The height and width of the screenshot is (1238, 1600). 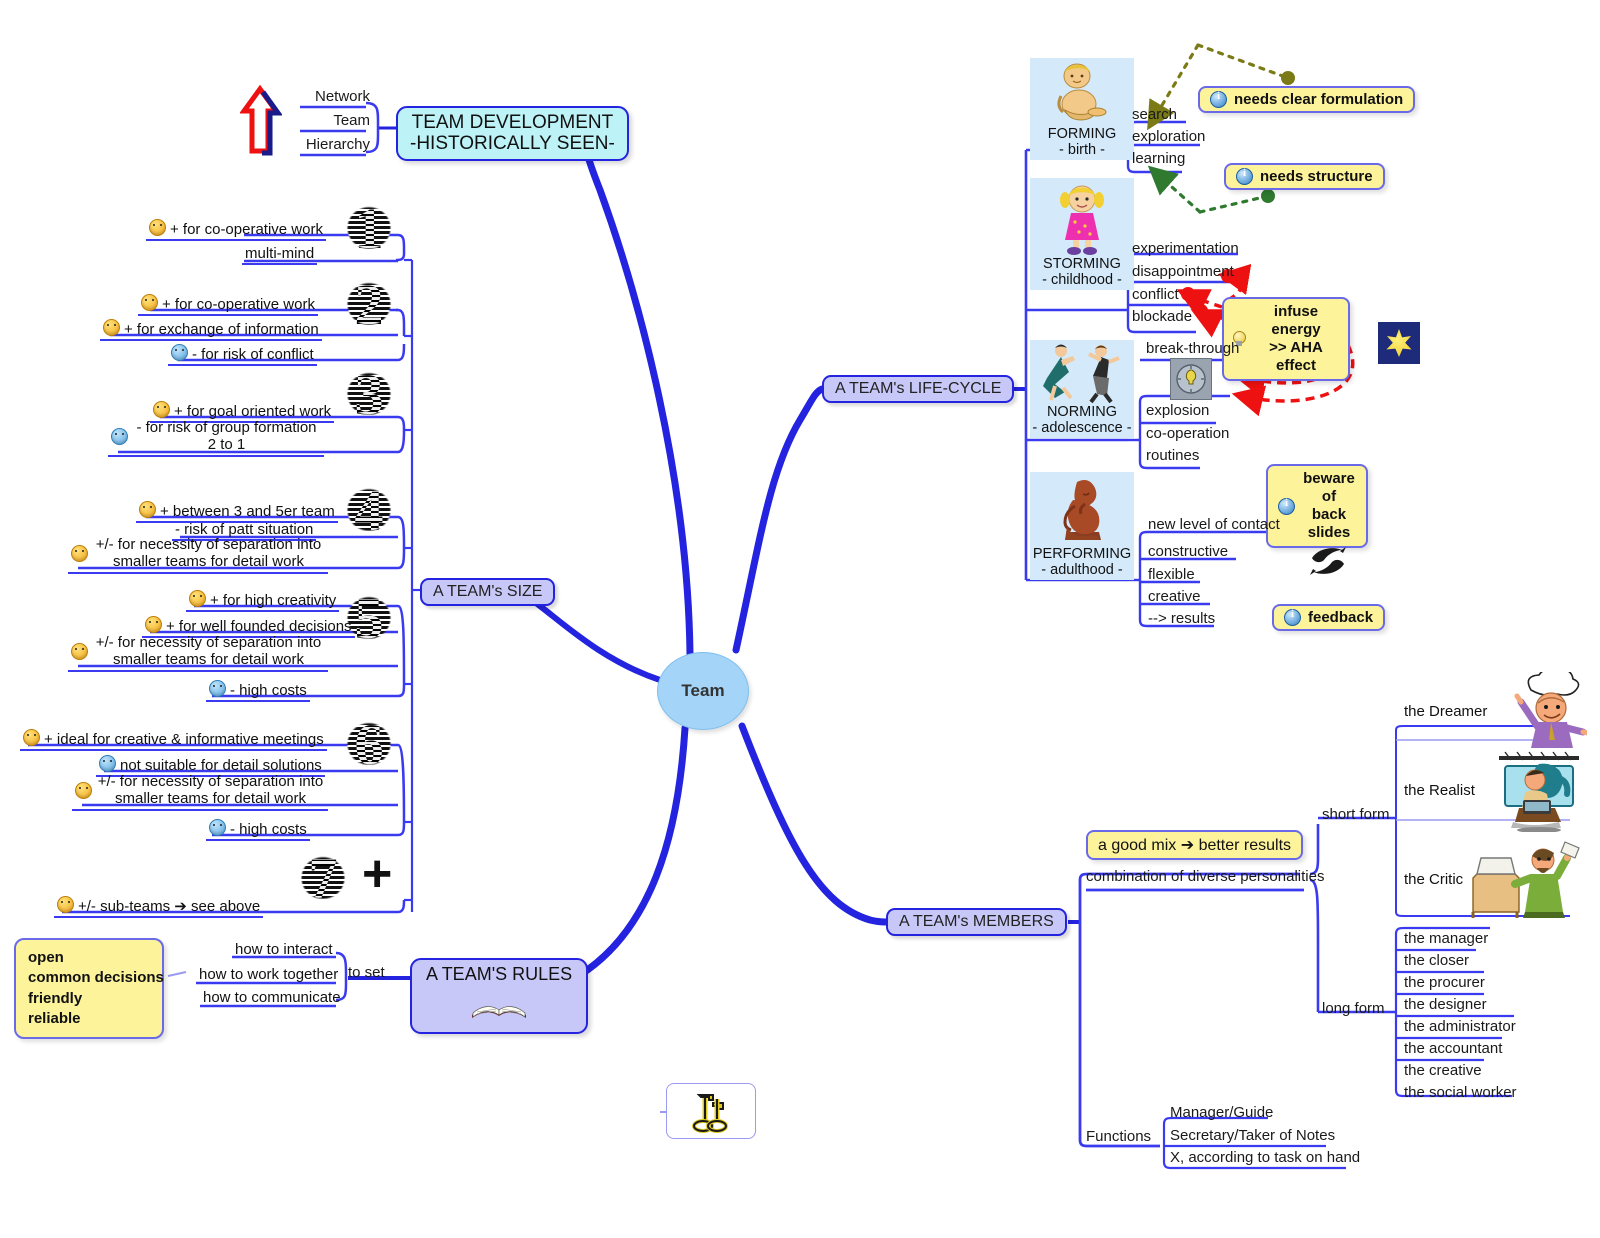 What do you see at coordinates (1317, 506) in the screenshot?
I see `callout-beware-of-back-slides: beware of back slides` at bounding box center [1317, 506].